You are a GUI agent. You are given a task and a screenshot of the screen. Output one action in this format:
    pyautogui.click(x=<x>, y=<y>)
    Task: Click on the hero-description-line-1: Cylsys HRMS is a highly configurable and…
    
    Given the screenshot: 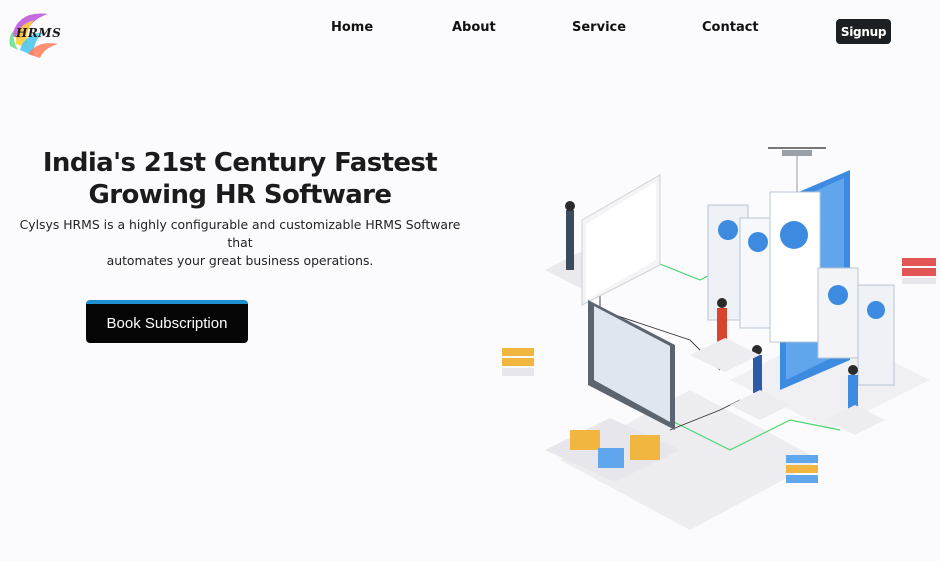 What is the action you would take?
    pyautogui.click(x=240, y=233)
    